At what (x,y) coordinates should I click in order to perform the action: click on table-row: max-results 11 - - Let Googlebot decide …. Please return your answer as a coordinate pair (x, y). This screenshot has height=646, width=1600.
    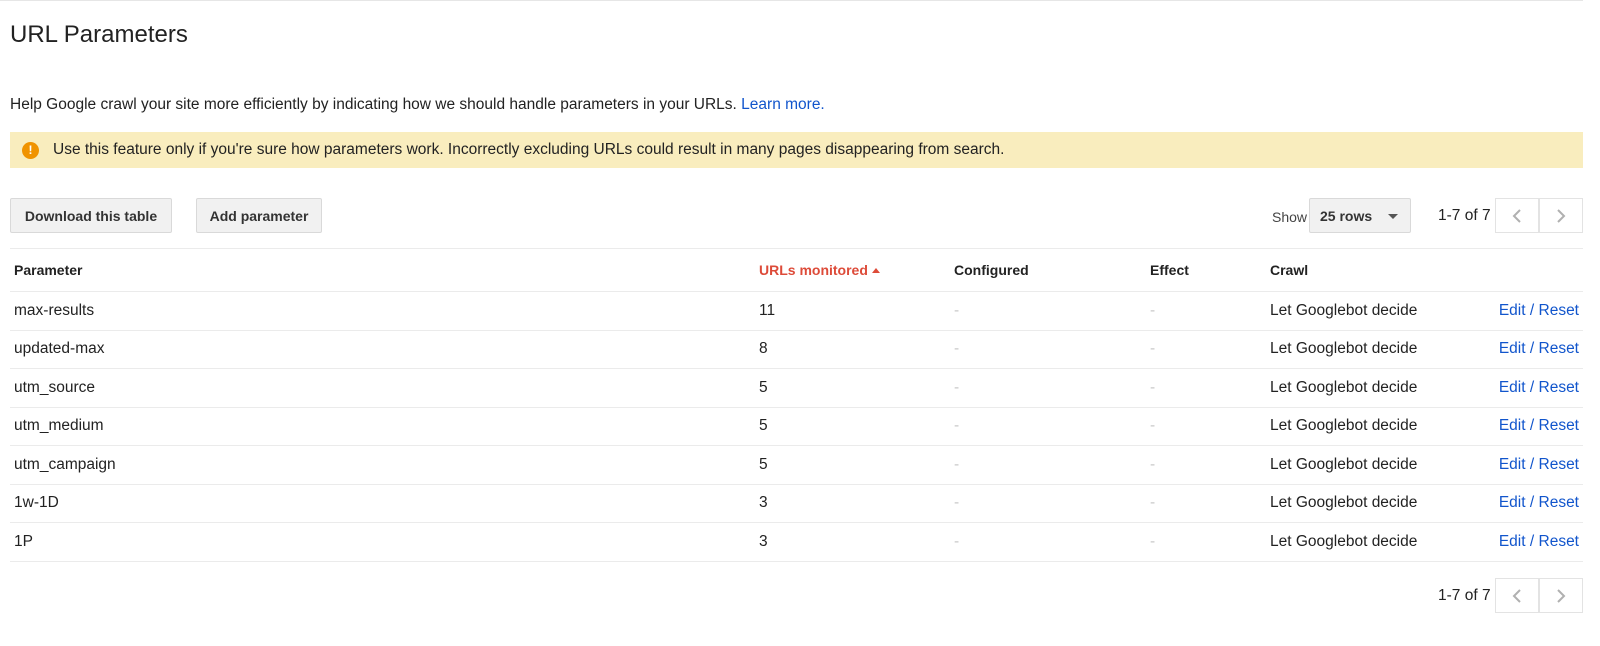
    Looking at the image, I should click on (796, 311).